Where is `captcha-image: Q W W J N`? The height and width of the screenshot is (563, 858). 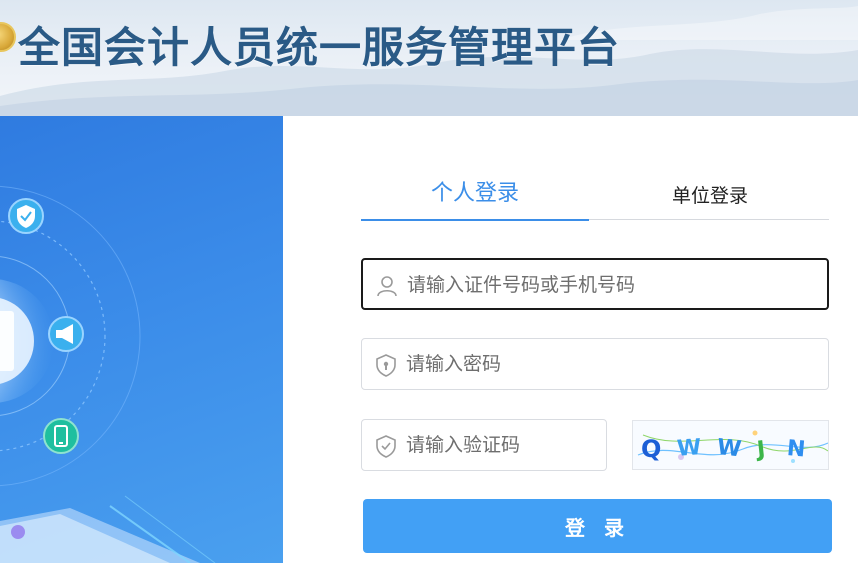 captcha-image: Q W W J N is located at coordinates (730, 445).